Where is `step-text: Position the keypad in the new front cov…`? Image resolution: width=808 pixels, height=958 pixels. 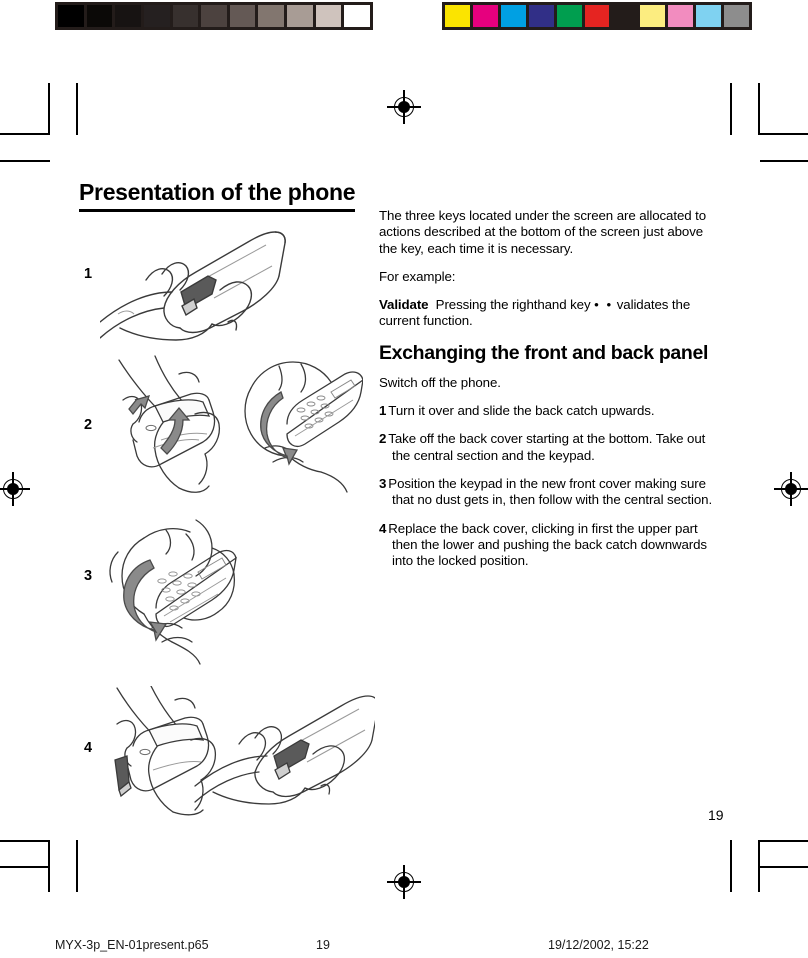 step-text: Position the keypad in the new front cov… is located at coordinates (550, 491).